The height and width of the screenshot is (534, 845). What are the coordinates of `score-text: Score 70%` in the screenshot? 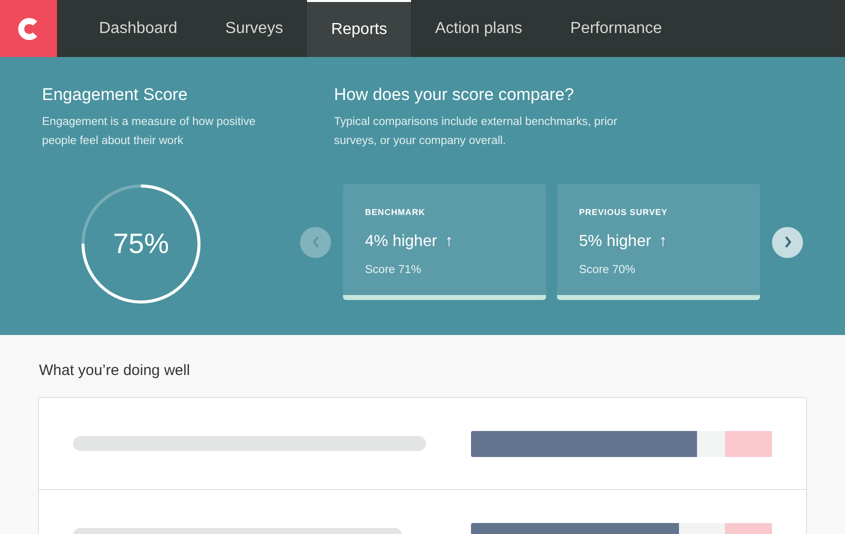 It's located at (607, 270).